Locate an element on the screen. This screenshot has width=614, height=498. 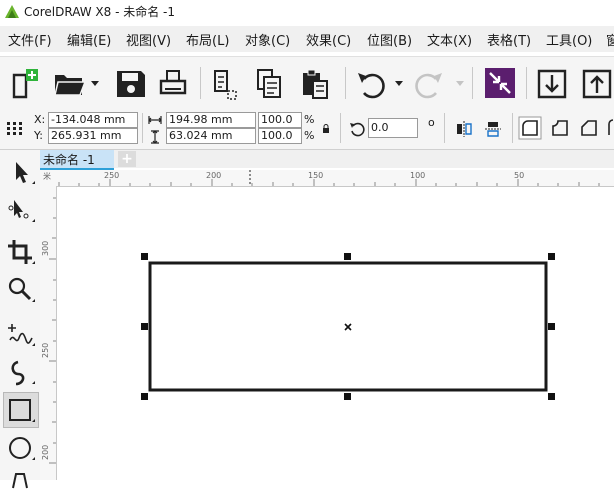
paste-icon is located at coordinates (315, 83).